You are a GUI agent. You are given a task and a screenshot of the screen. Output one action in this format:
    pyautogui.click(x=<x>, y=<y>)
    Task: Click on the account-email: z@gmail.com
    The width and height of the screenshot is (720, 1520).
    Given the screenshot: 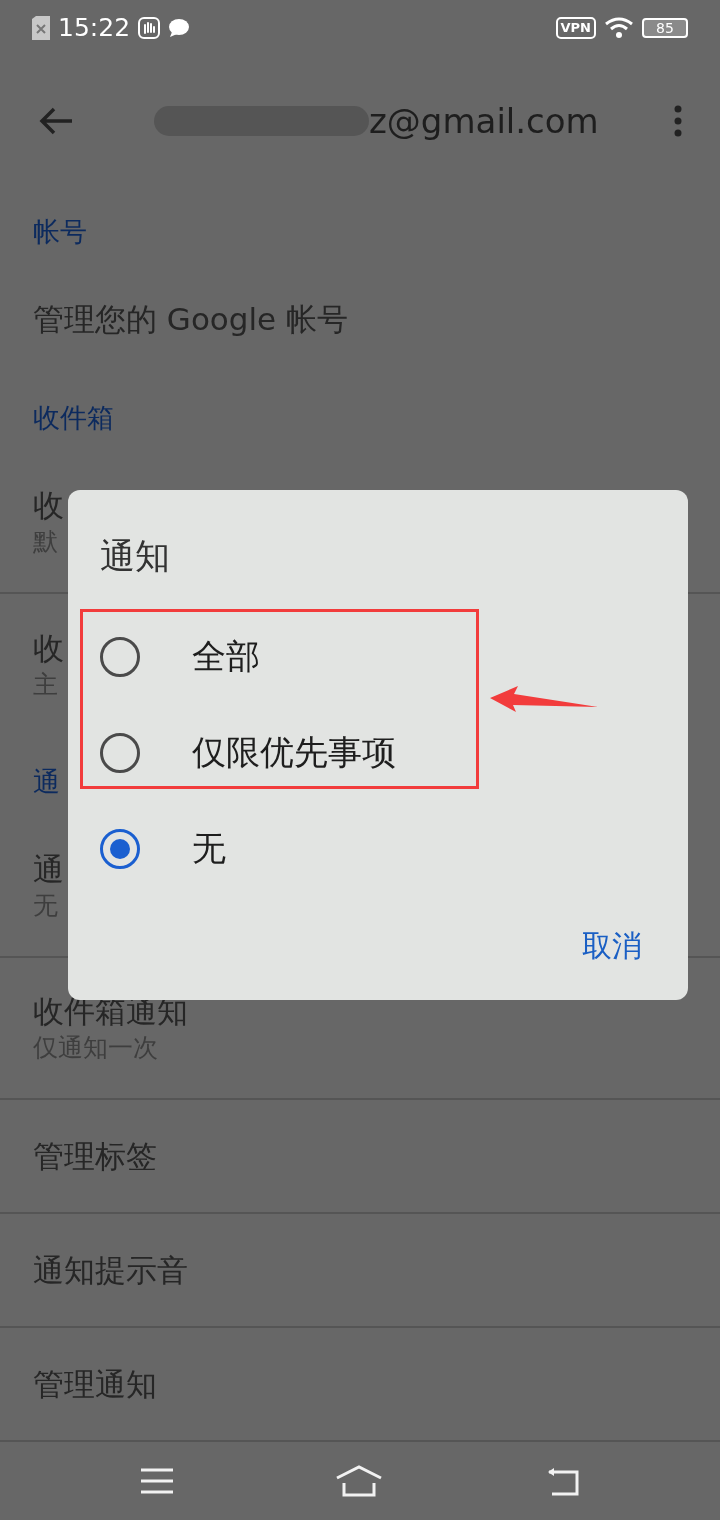 What is the action you would take?
    pyautogui.click(x=484, y=121)
    